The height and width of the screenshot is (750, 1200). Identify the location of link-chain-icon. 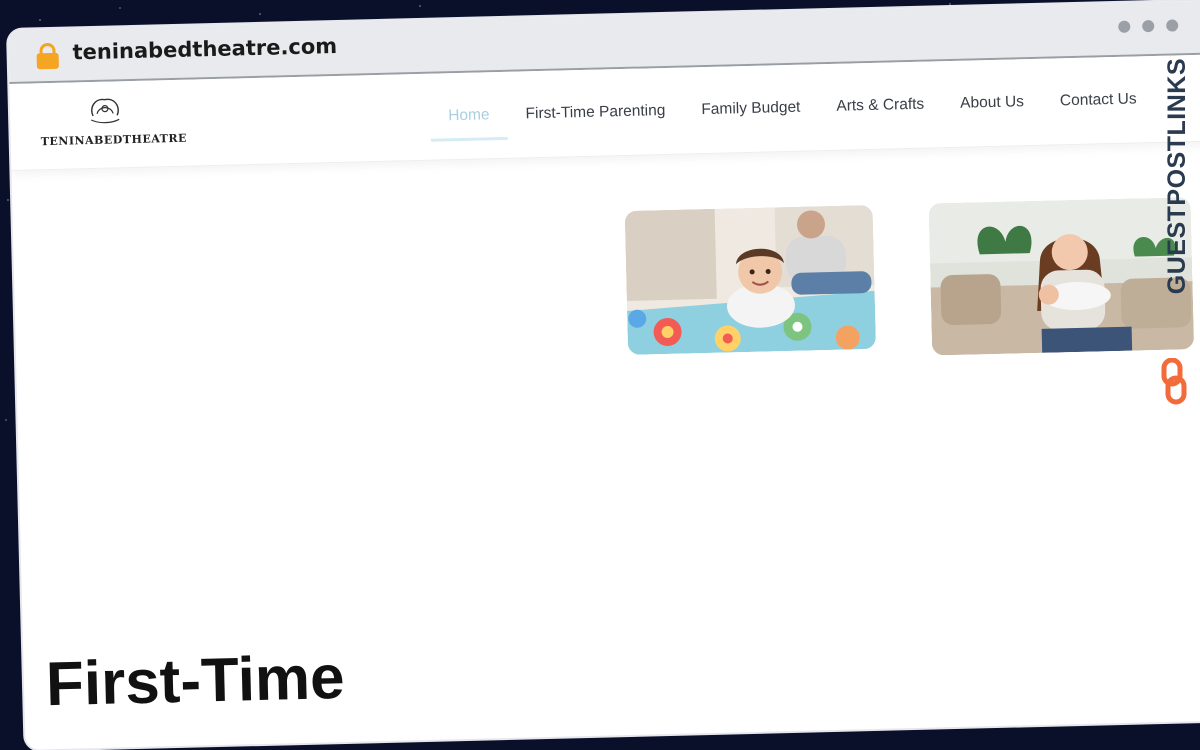
(1174, 381).